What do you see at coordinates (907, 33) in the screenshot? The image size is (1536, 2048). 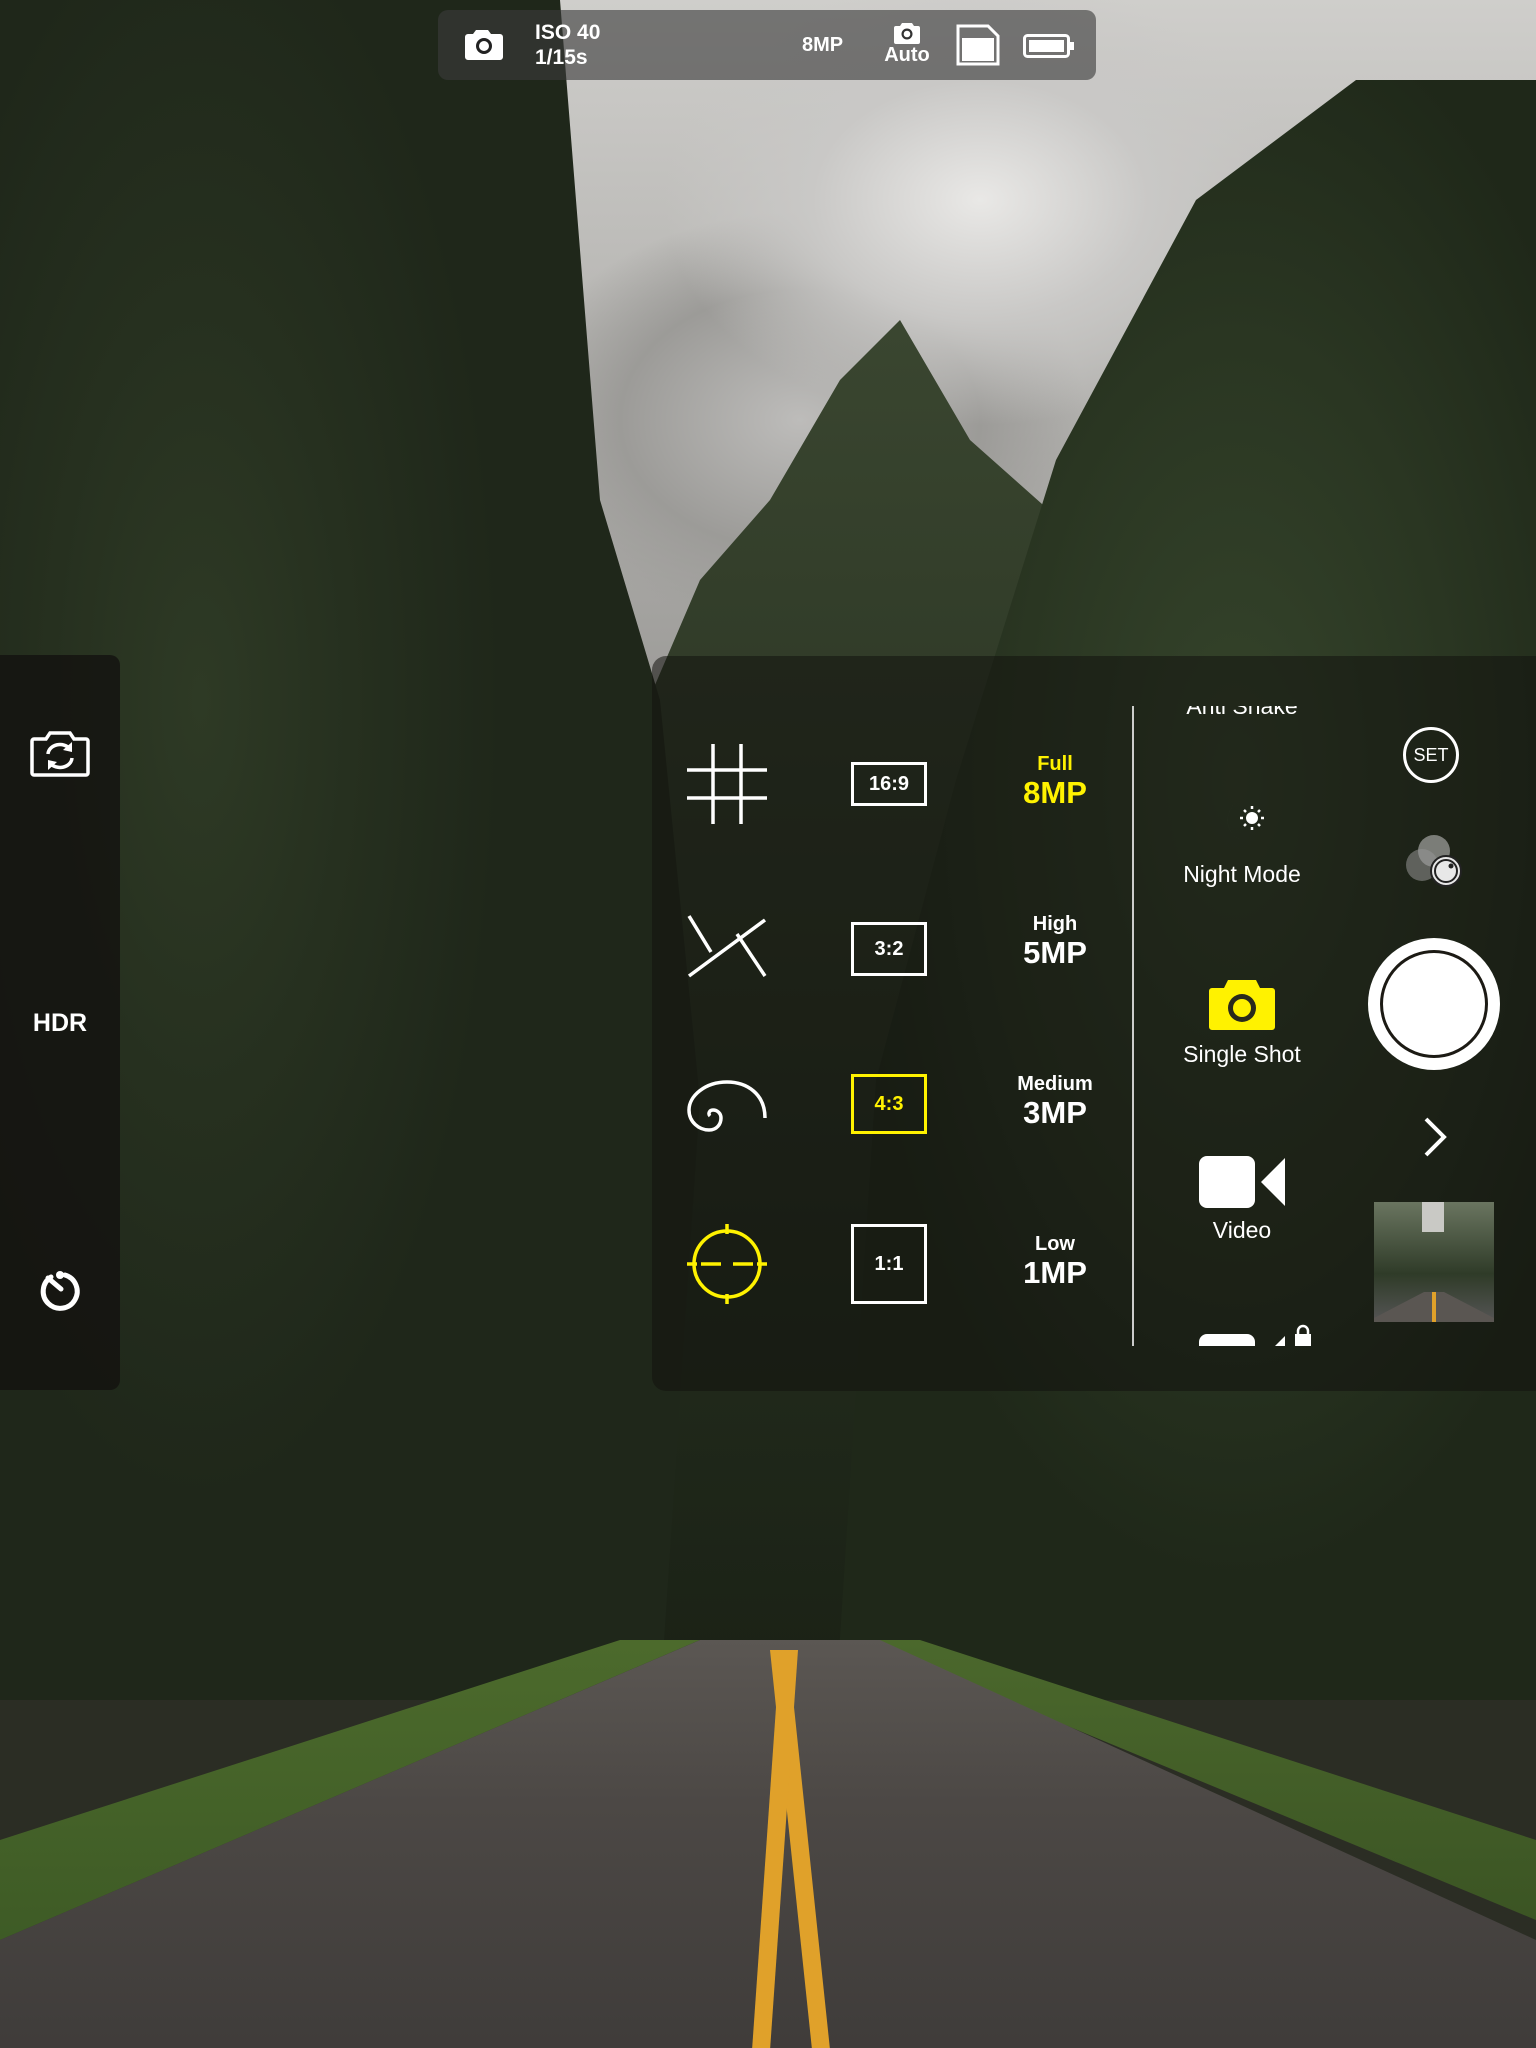 I see `camera-small-icon` at bounding box center [907, 33].